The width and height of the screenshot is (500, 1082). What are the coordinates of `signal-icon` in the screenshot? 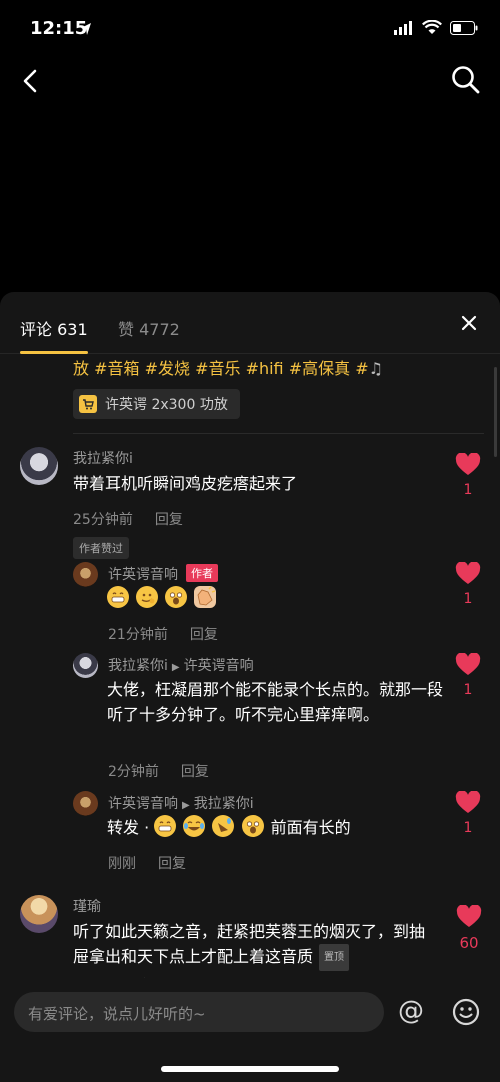 It's located at (403, 27).